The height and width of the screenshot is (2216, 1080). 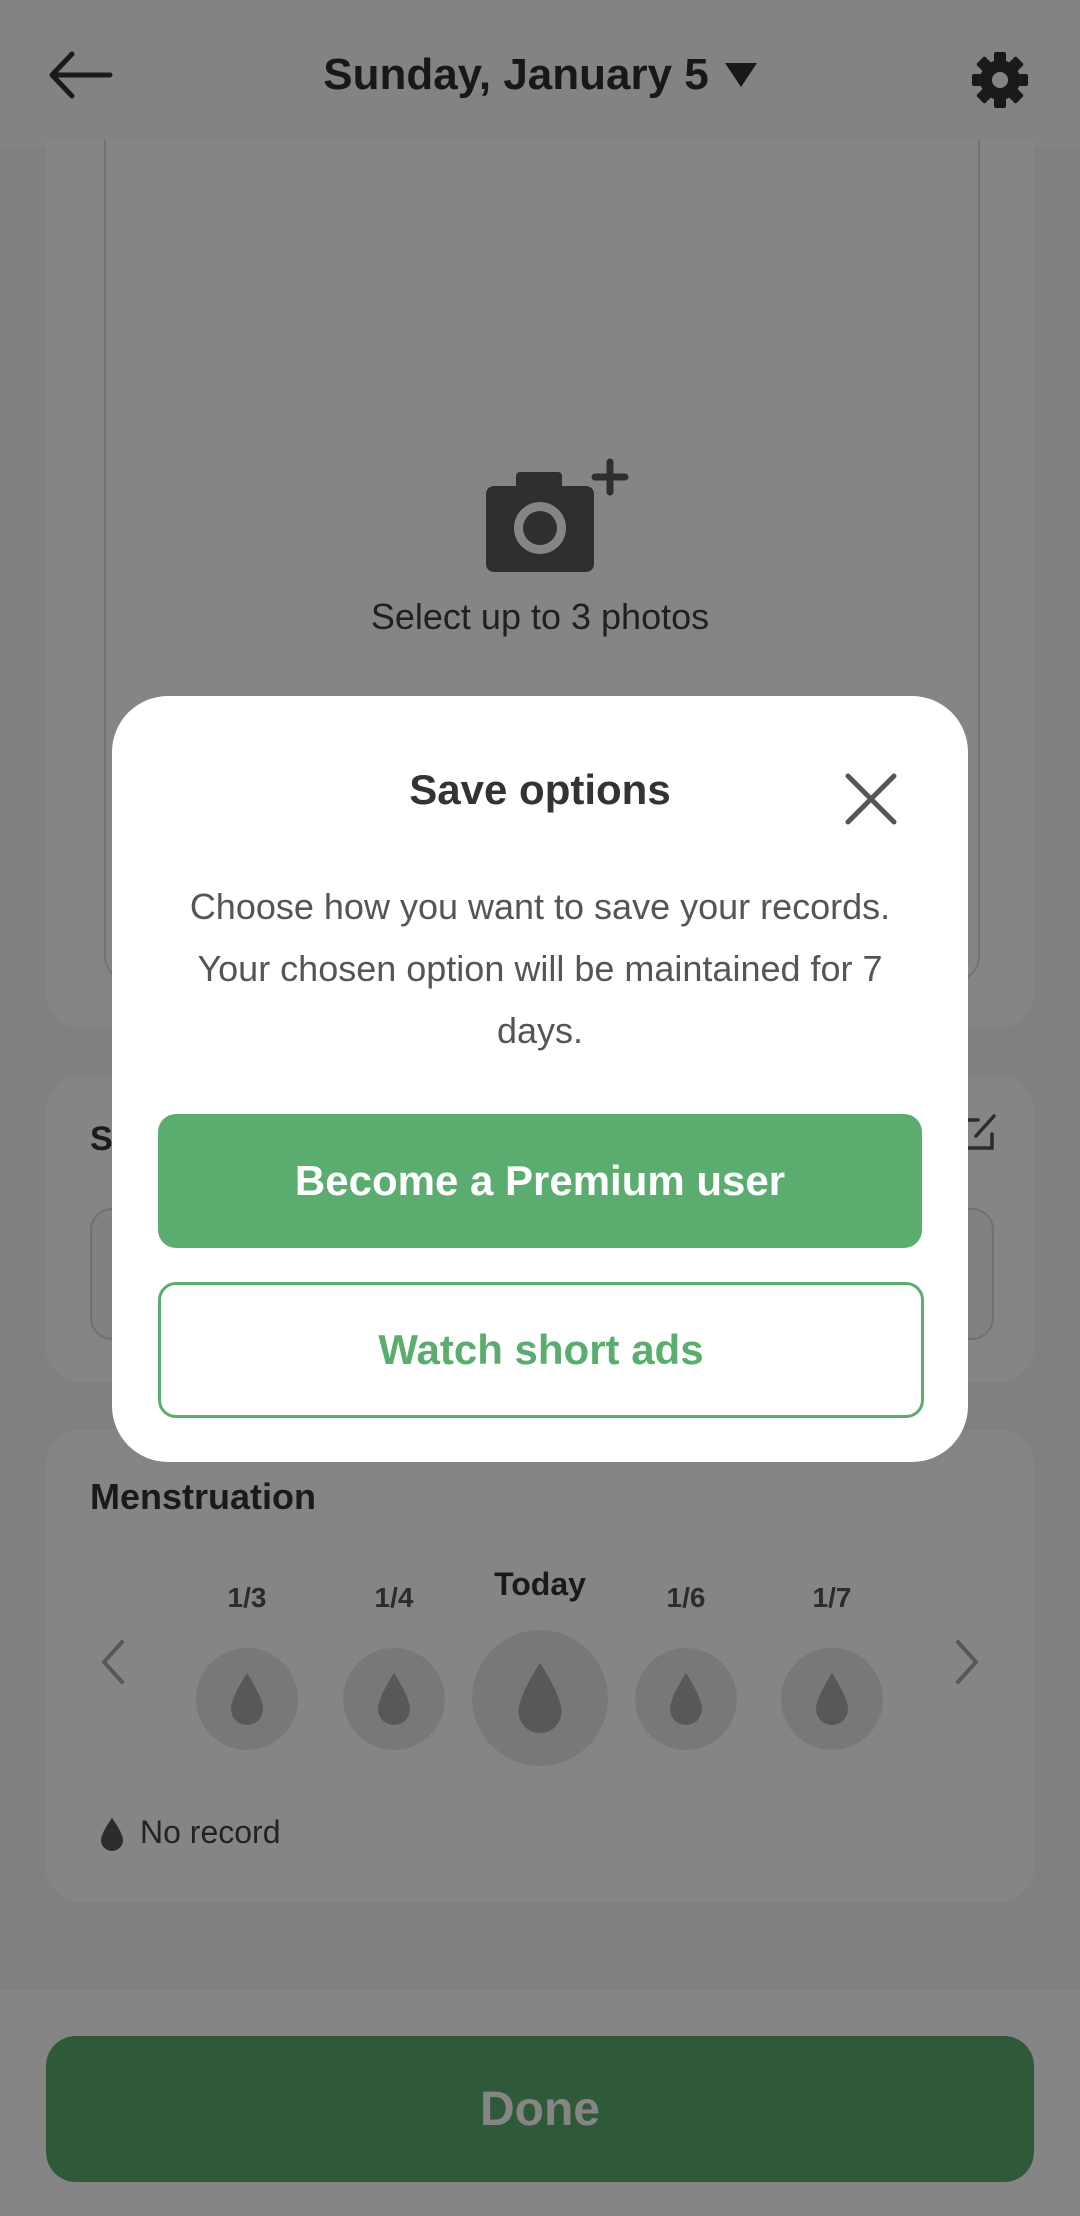 I want to click on watch-ads-button: Watch short ads, so click(x=541, y=1350).